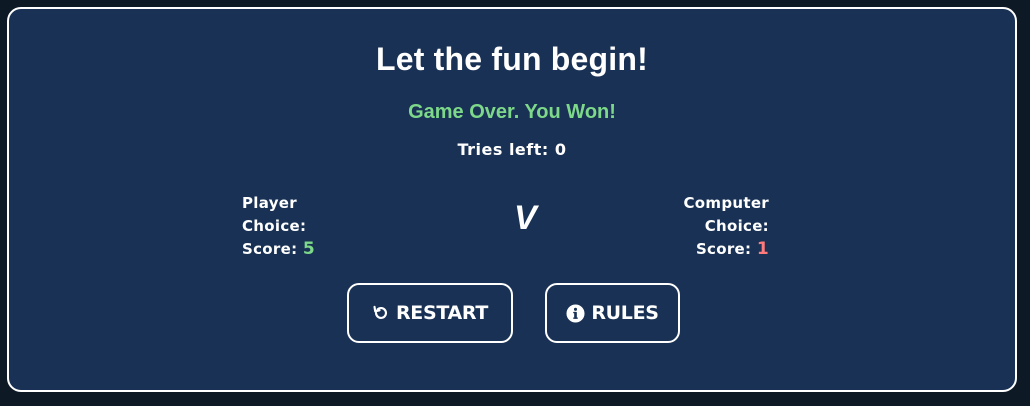 The width and height of the screenshot is (1030, 406). I want to click on player-panel: Player Choice: Score: 5, so click(297, 226).